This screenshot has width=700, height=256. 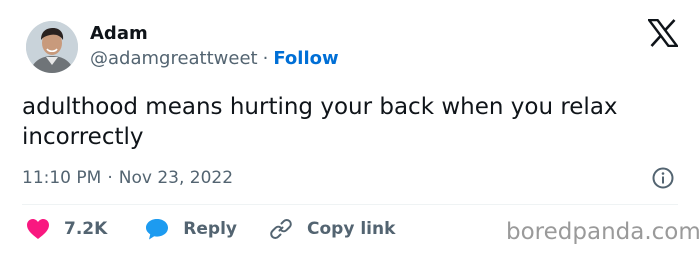 I want to click on follow-button: Follow, so click(x=305, y=58).